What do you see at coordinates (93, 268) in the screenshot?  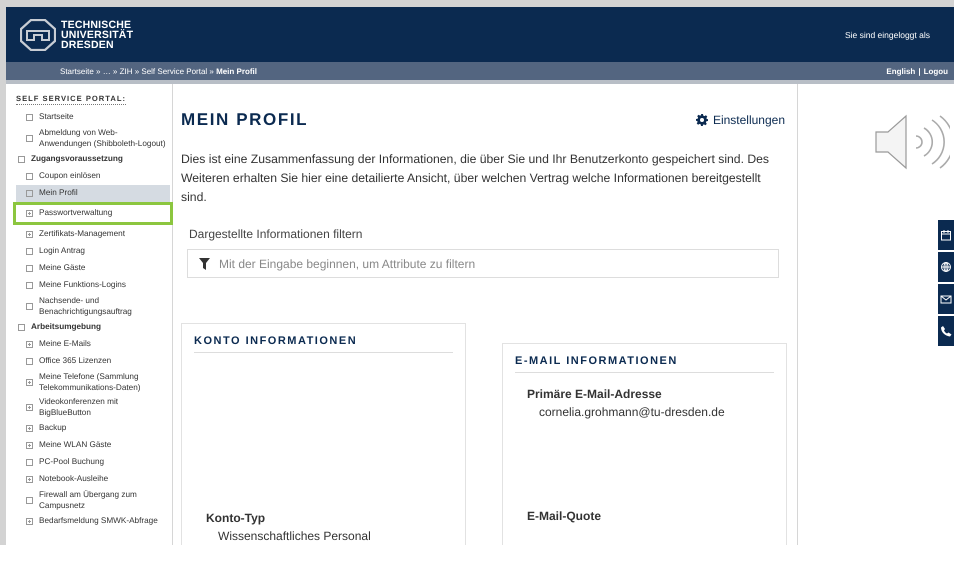 I see `sidebar-item: Meine Gäste` at bounding box center [93, 268].